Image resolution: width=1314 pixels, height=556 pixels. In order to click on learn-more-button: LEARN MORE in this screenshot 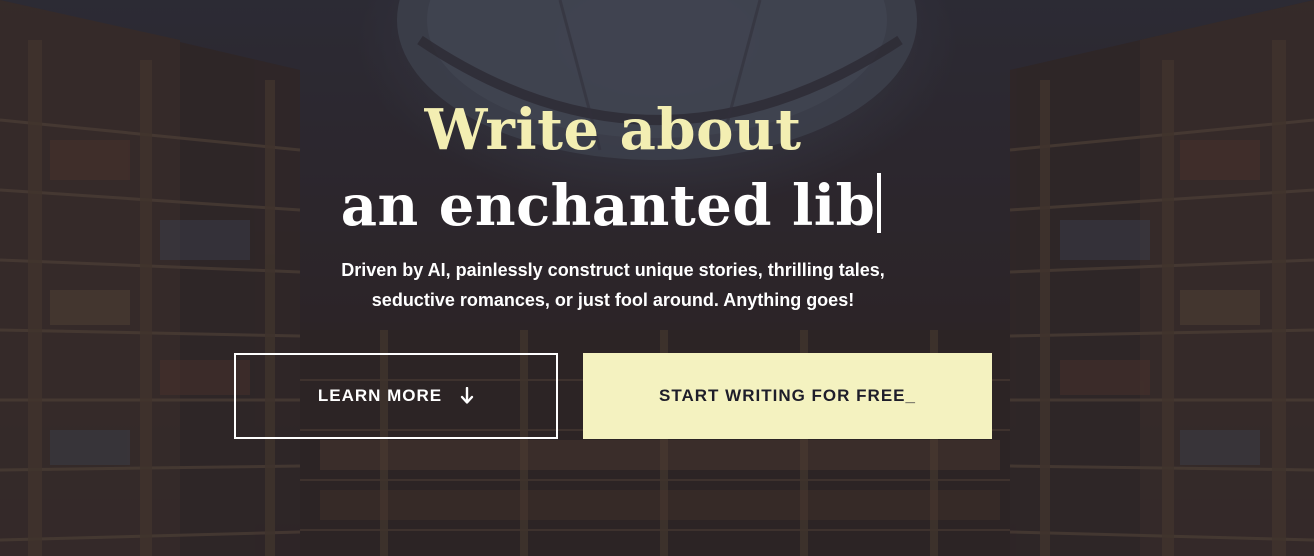, I will do `click(396, 396)`.